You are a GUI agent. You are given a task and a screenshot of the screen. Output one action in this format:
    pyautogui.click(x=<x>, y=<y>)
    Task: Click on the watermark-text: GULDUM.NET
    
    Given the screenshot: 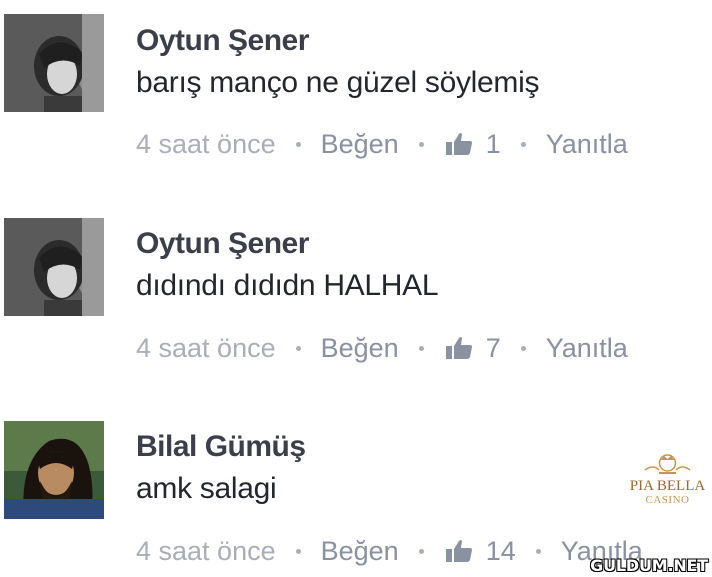 What is the action you would take?
    pyautogui.click(x=649, y=565)
    